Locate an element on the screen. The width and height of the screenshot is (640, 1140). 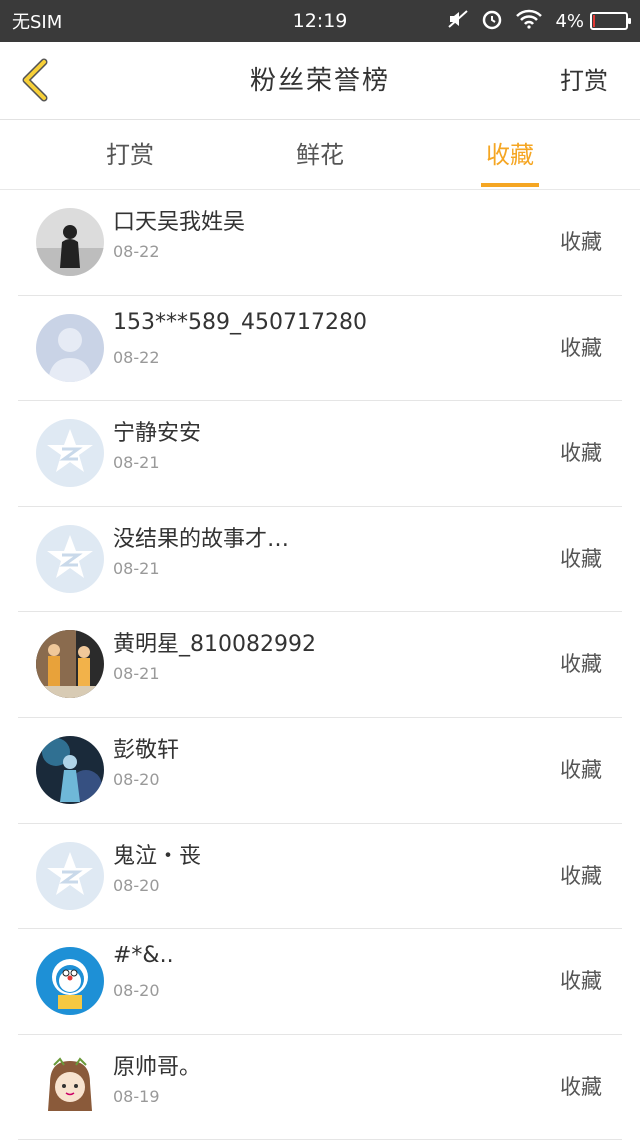
fan-name: 彭敬轩 is located at coordinates (146, 750).